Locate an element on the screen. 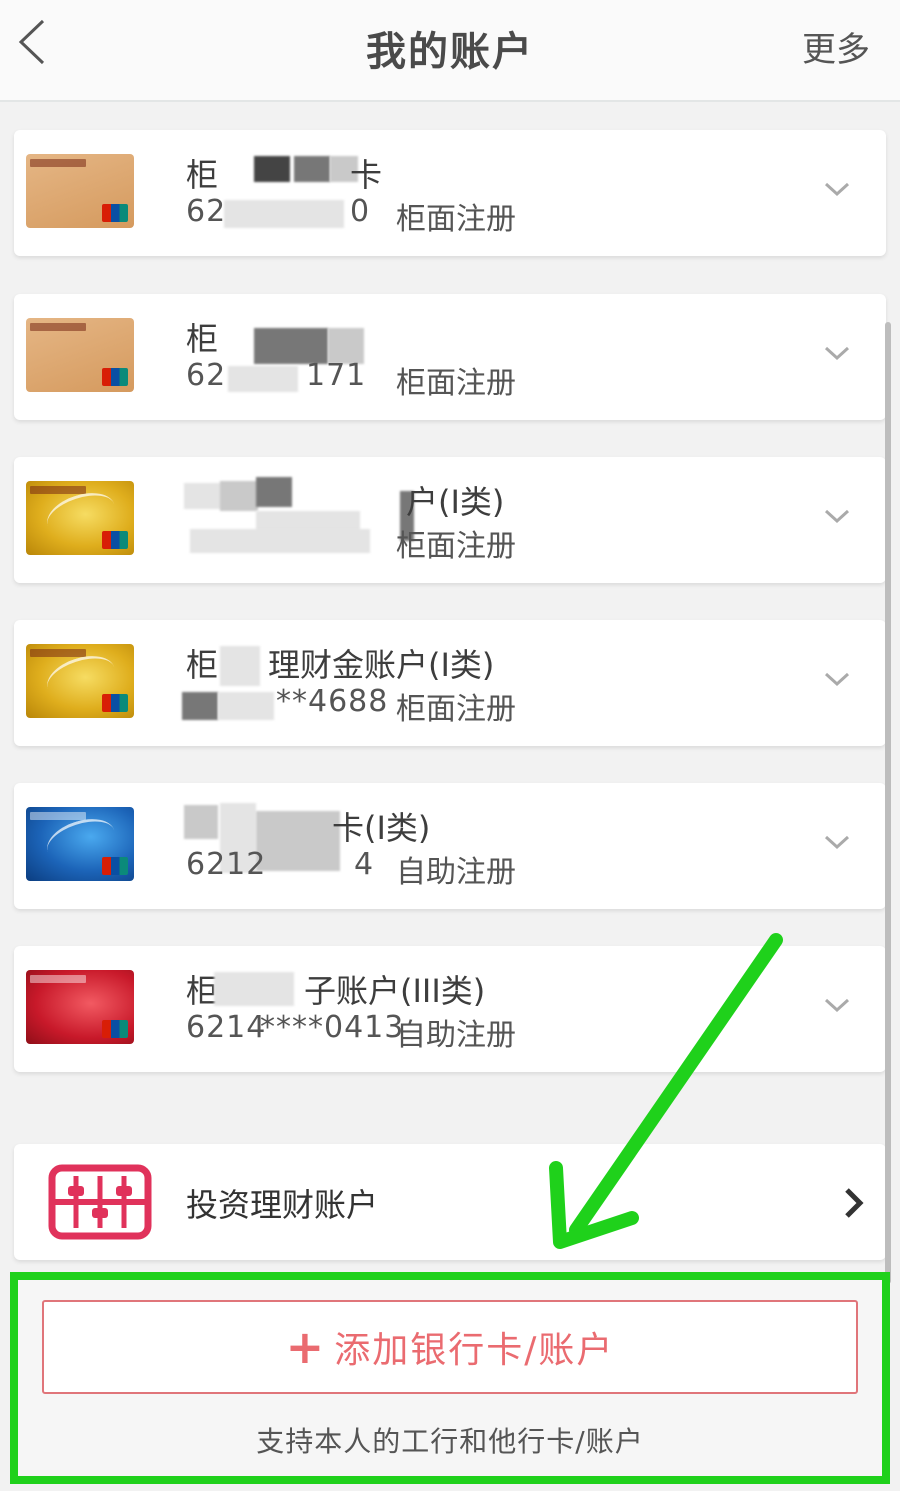 The width and height of the screenshot is (900, 1491). chevron-right-icon is located at coordinates (854, 1203).